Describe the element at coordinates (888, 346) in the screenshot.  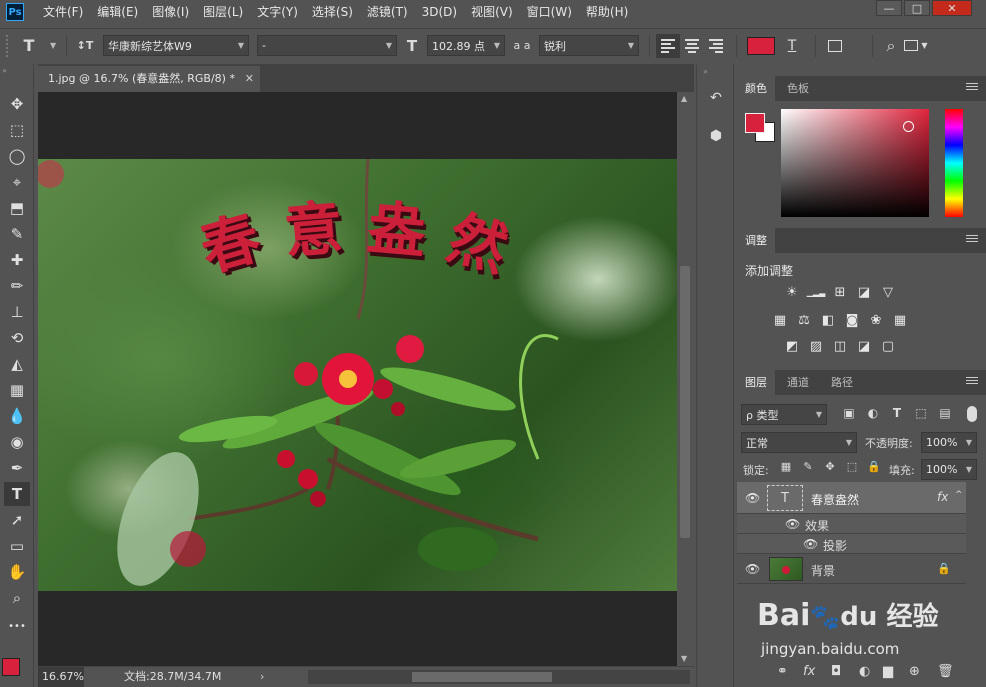
I see `selective-color-icon: ▢` at that location.